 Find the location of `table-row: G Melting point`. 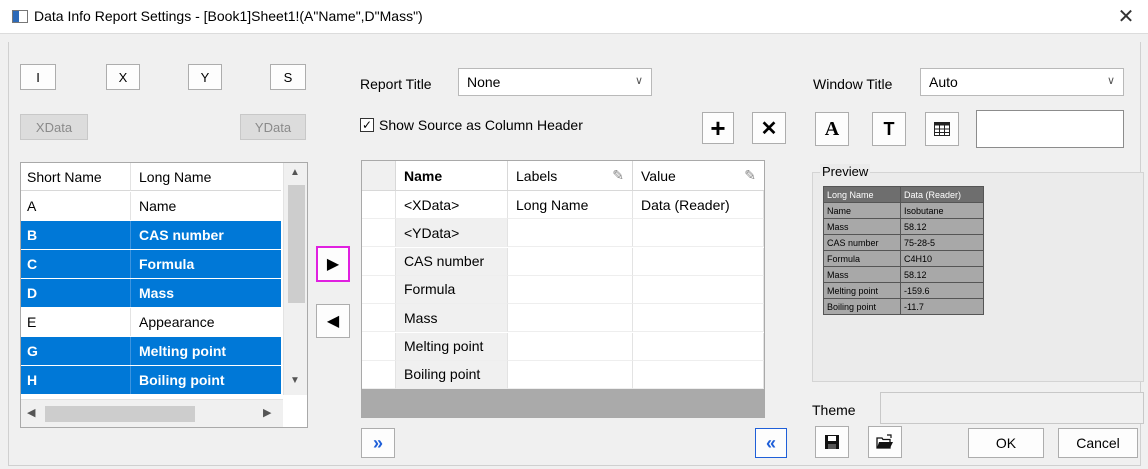

table-row: G Melting point is located at coordinates (151, 351).